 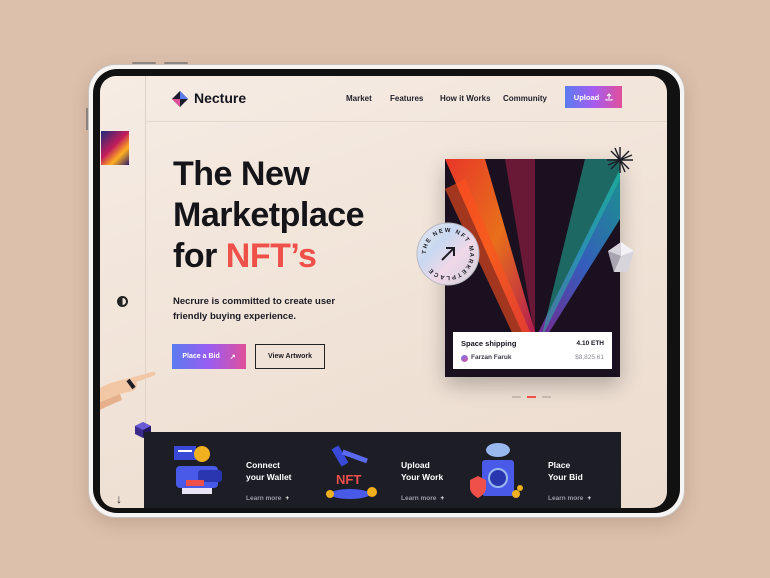 I want to click on scroll-down-icon: ↓, so click(x=119, y=499).